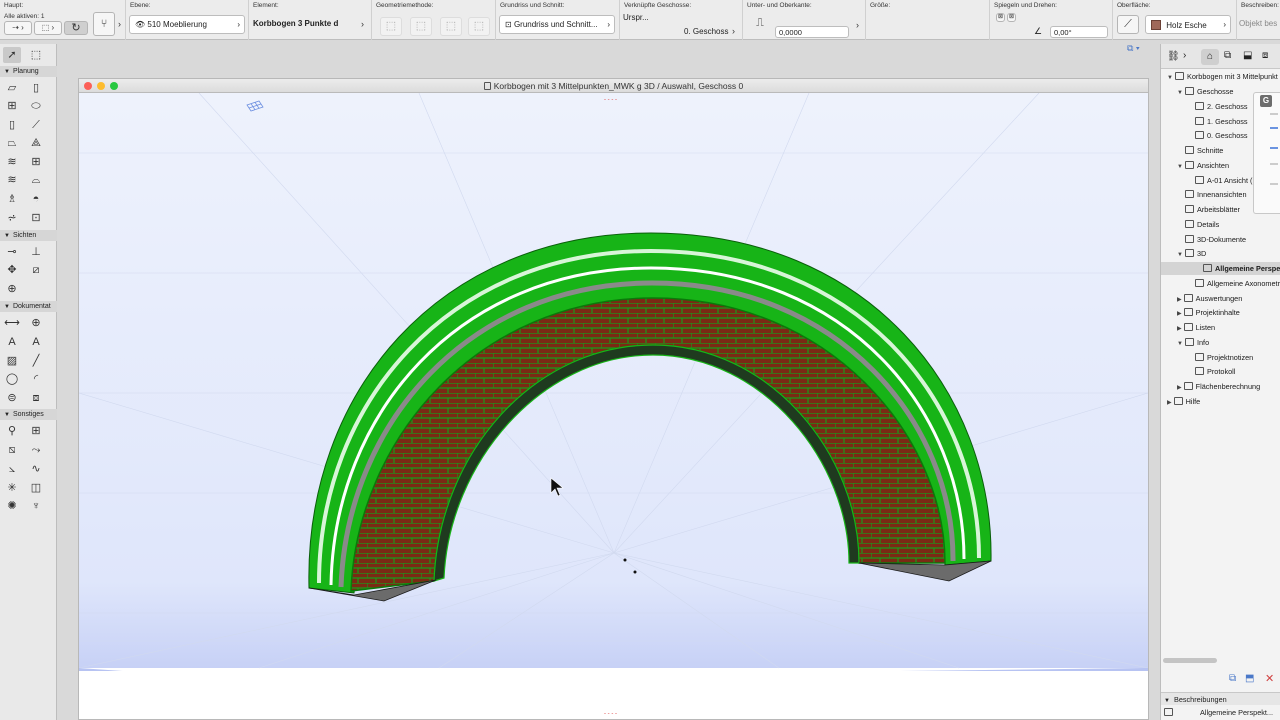  I want to click on wall-tool-icon: ▱, so click(12, 88).